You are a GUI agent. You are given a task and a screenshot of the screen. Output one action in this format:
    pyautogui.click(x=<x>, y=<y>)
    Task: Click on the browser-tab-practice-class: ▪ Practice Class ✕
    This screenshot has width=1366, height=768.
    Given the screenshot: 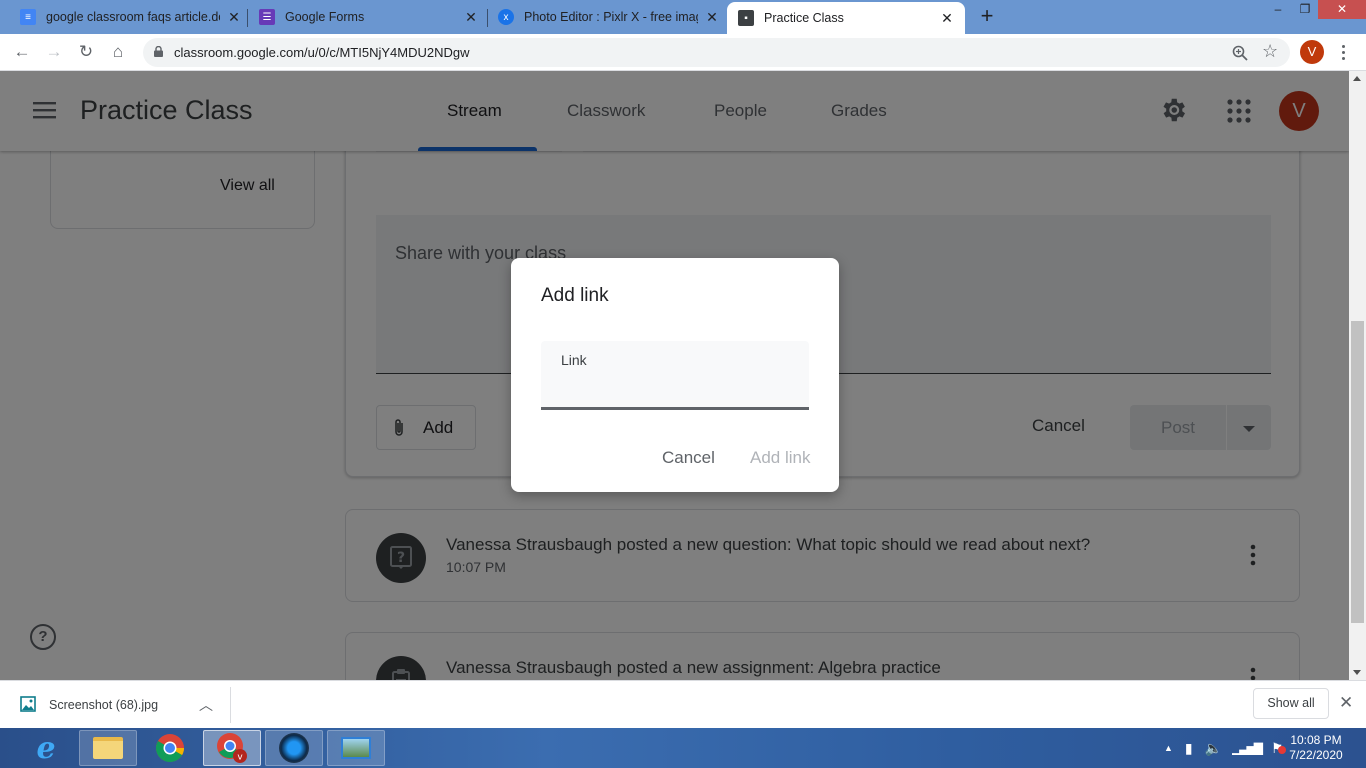 What is the action you would take?
    pyautogui.click(x=846, y=18)
    